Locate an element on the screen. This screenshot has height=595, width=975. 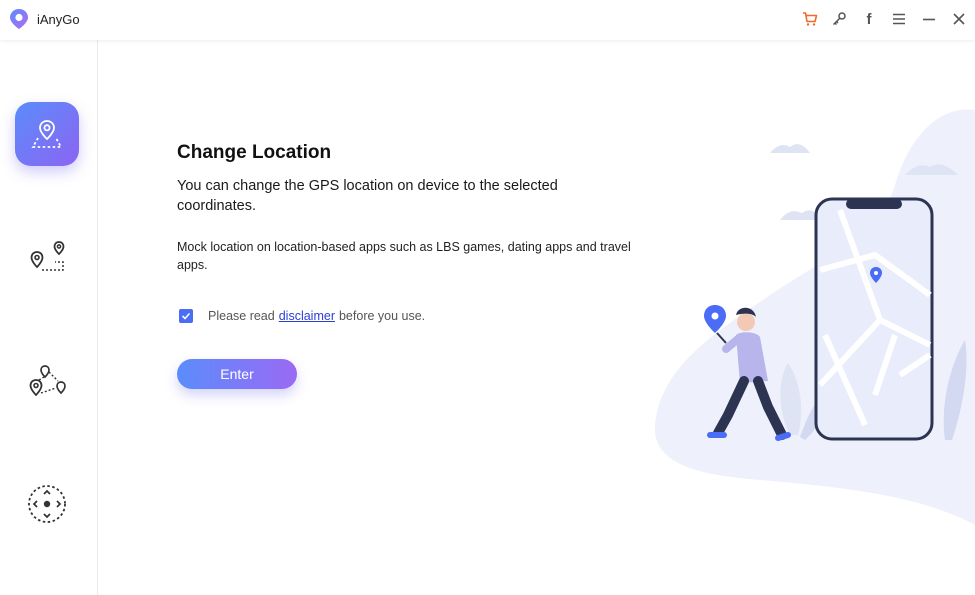
cart-icon is located at coordinates (810, 19).